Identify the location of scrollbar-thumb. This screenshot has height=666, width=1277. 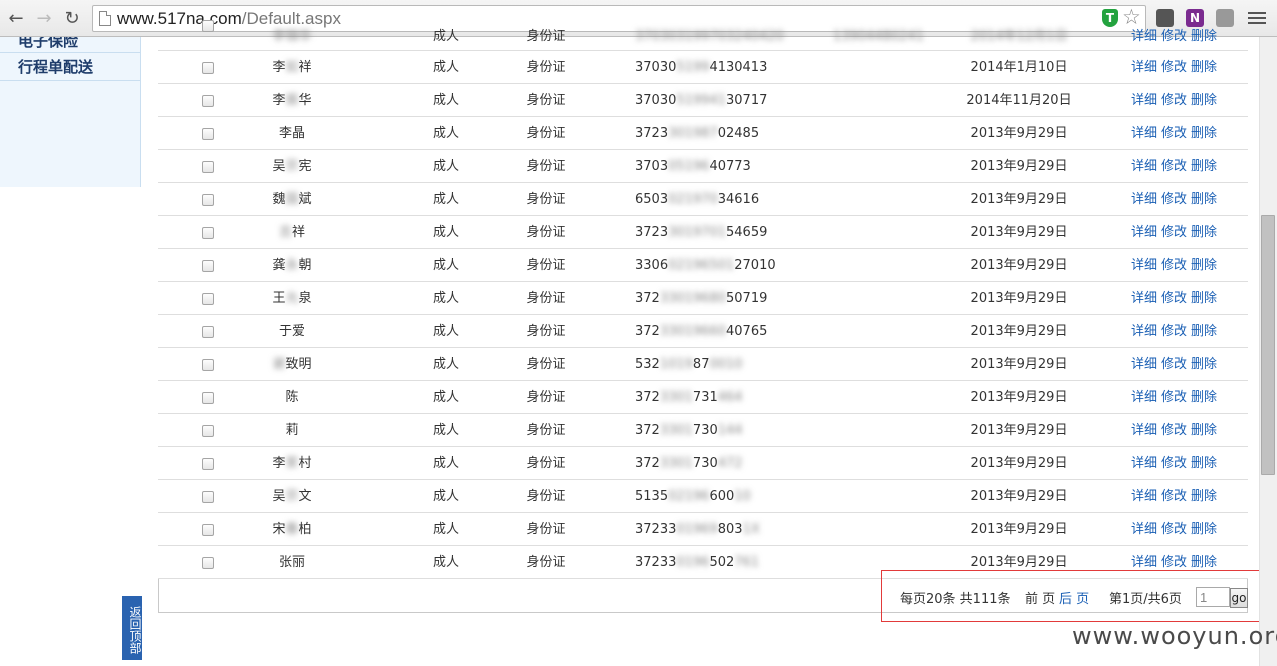
(1268, 345).